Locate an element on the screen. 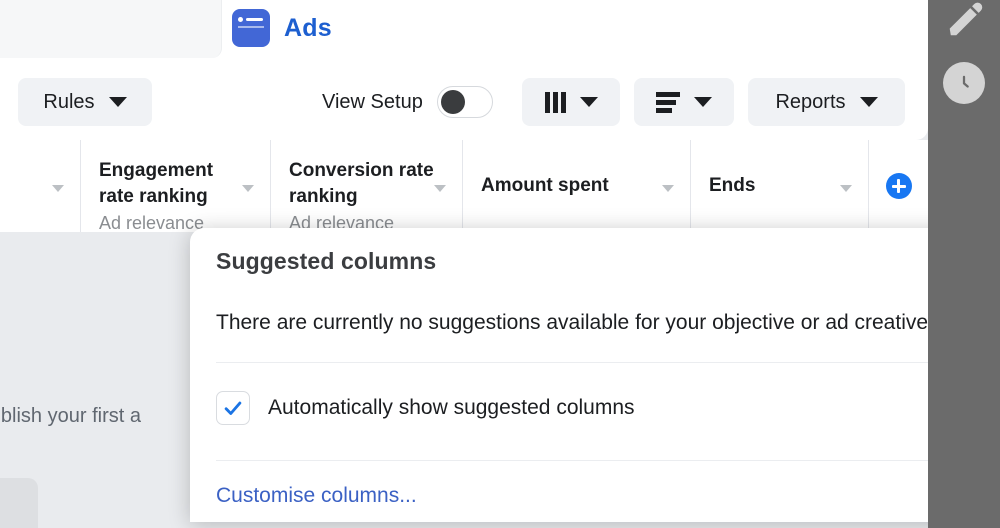 This screenshot has width=1000, height=528. auto-show-suggested-columns-label: Automatically show suggested columns is located at coordinates (451, 407).